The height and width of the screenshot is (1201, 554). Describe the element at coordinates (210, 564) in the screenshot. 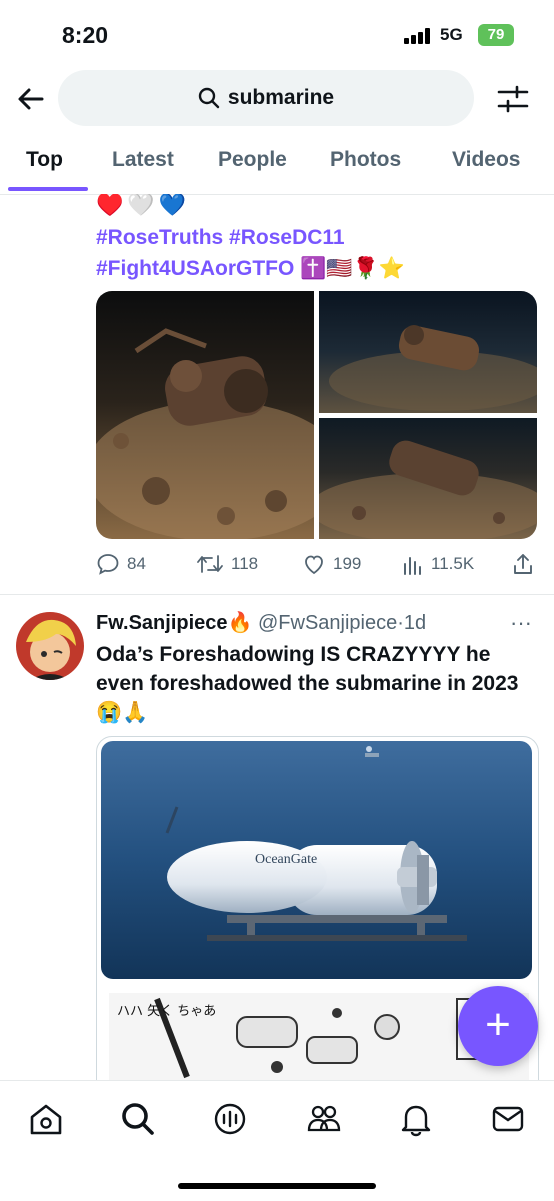

I see `retweet-icon` at that location.